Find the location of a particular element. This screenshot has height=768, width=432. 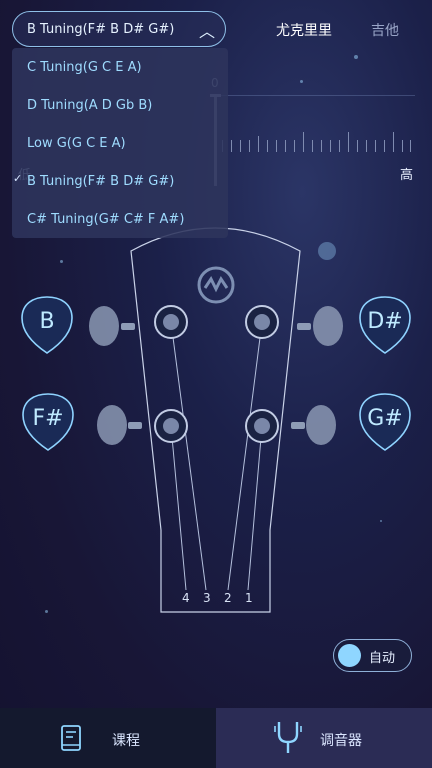

note-pick-b: B is located at coordinates (47, 325).